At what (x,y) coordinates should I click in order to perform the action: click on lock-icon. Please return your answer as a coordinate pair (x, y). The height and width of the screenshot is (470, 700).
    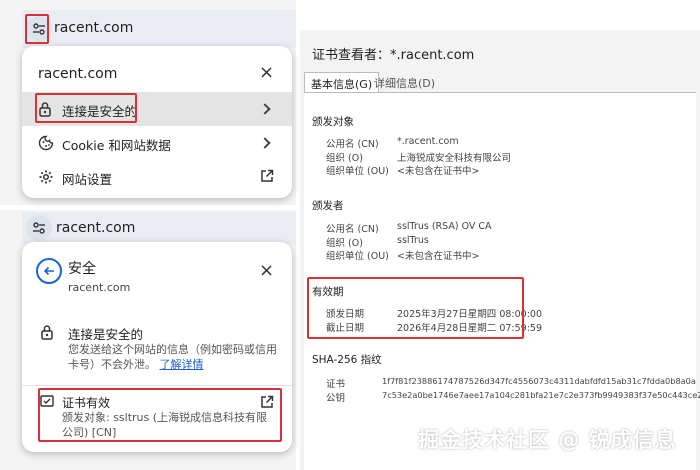
    Looking at the image, I should click on (47, 332).